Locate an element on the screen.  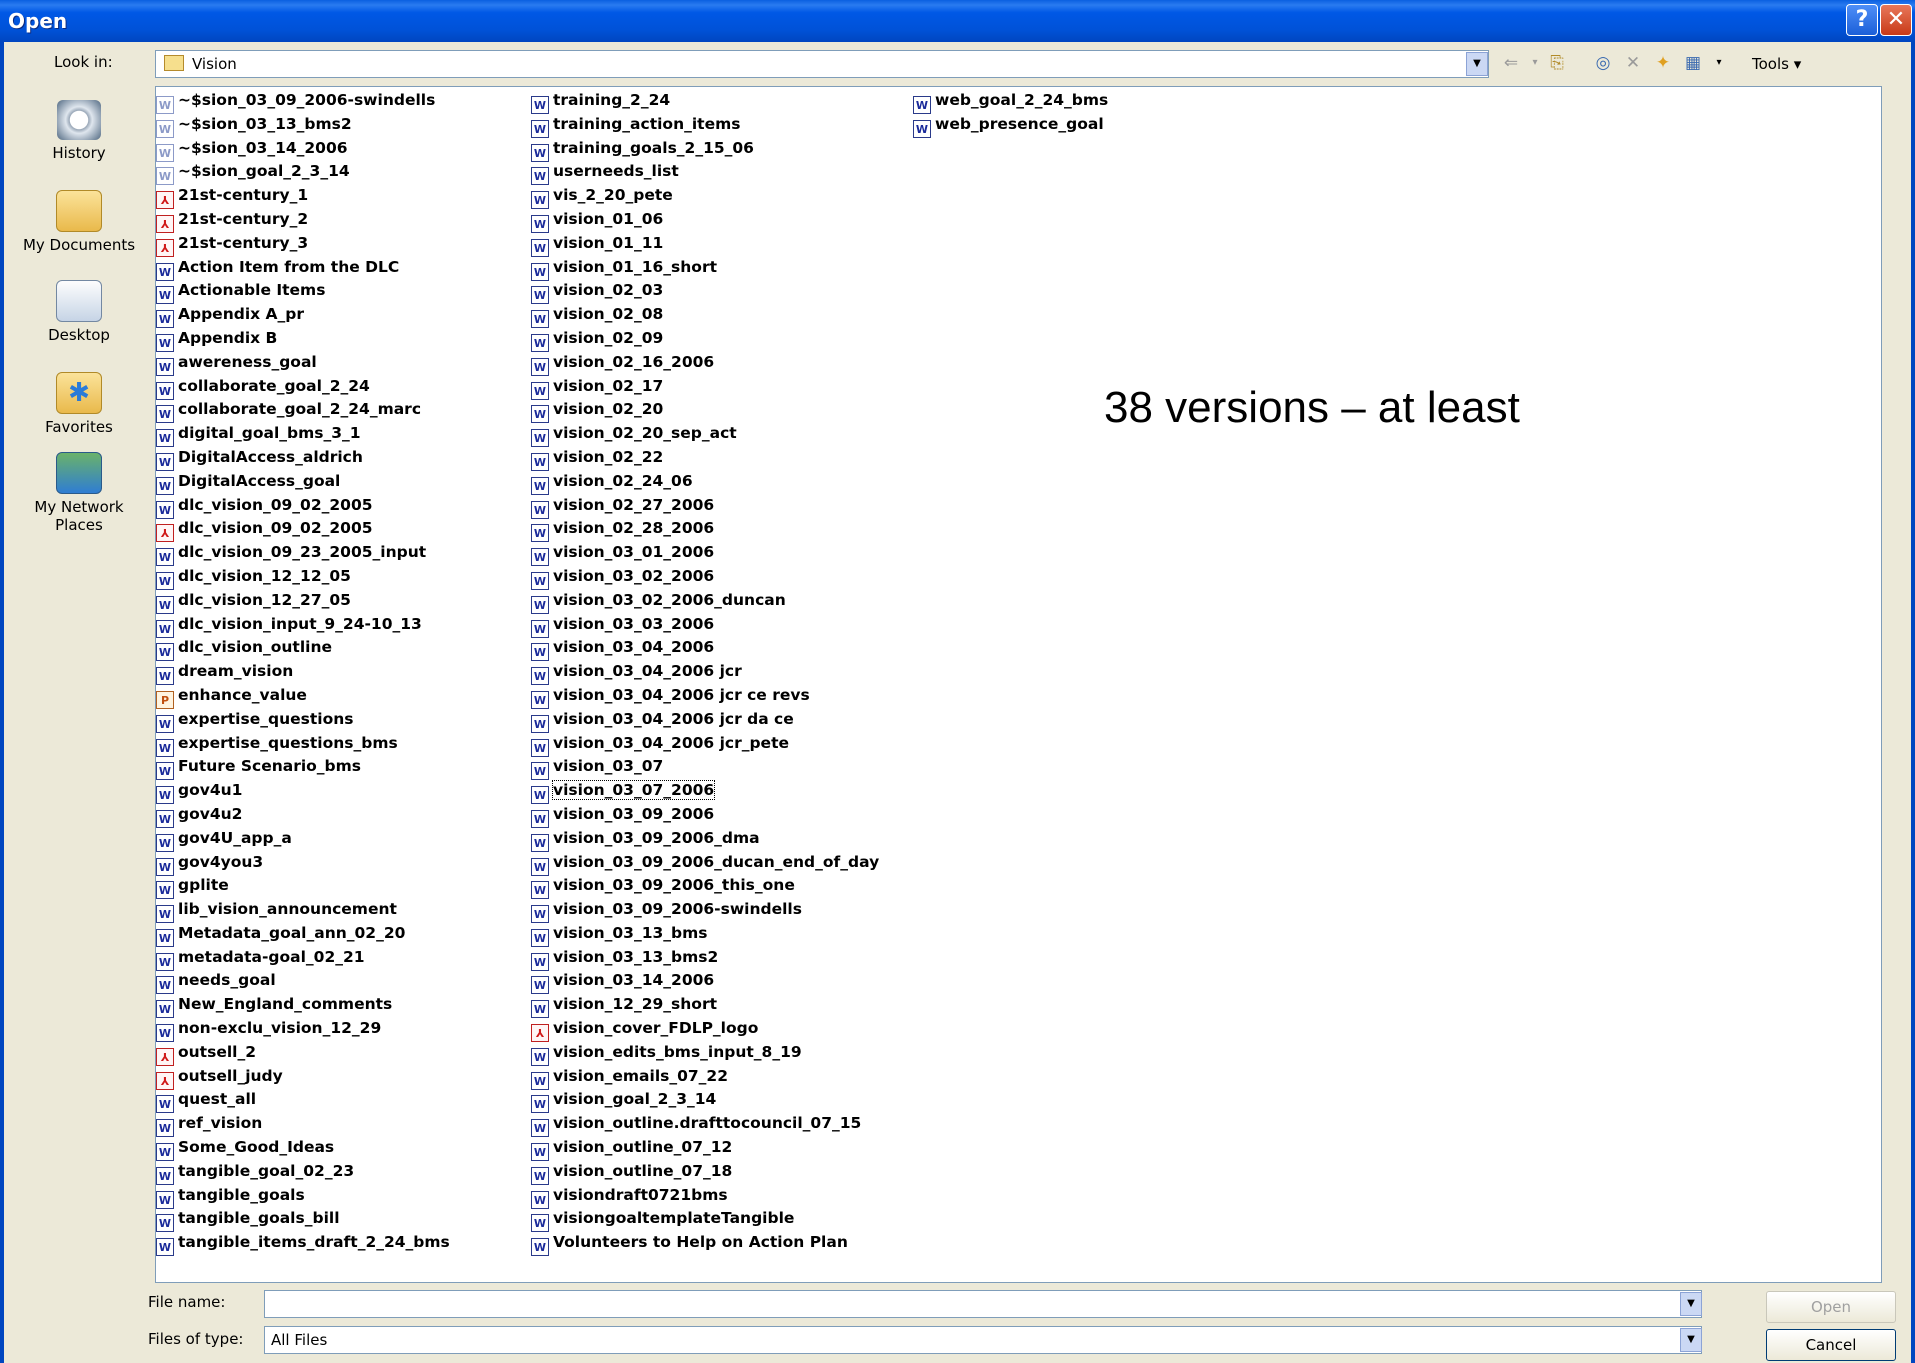
file-item: Wgov4u2 is located at coordinates (303, 815).